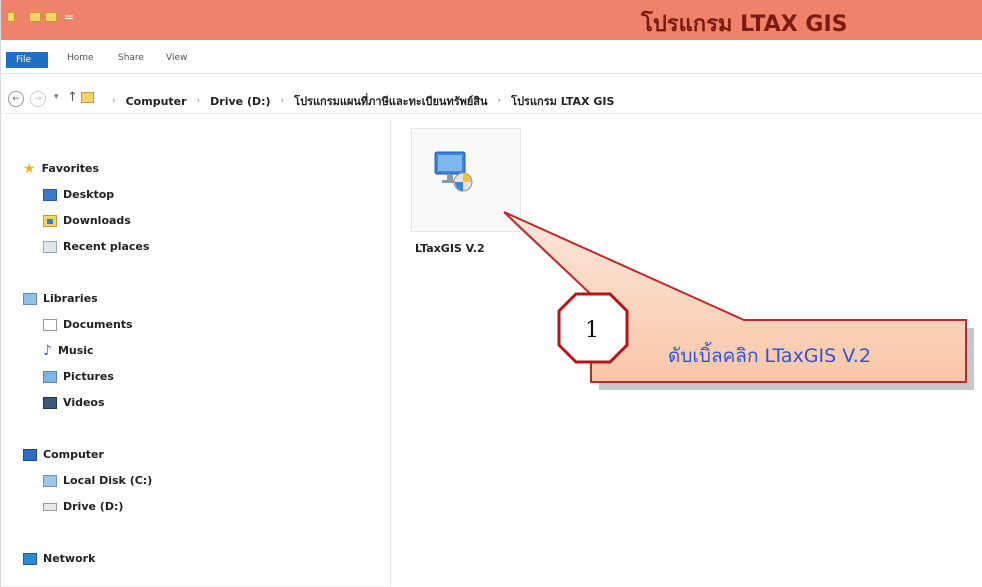 The width and height of the screenshot is (982, 587). Describe the element at coordinates (592, 330) in the screenshot. I see `step-number: 1` at that location.